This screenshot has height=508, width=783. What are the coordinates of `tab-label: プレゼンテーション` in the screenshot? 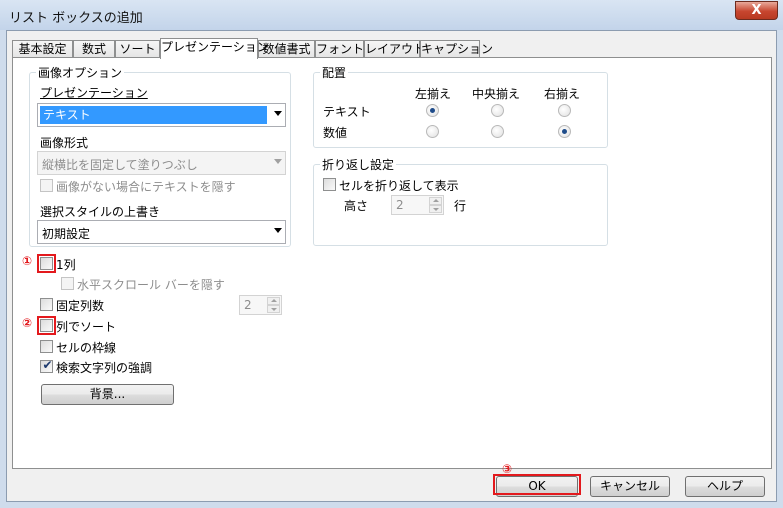 It's located at (215, 47).